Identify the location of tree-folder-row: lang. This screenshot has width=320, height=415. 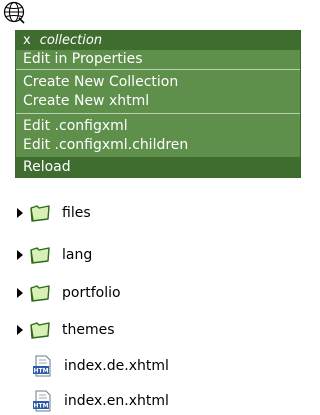
(46, 255).